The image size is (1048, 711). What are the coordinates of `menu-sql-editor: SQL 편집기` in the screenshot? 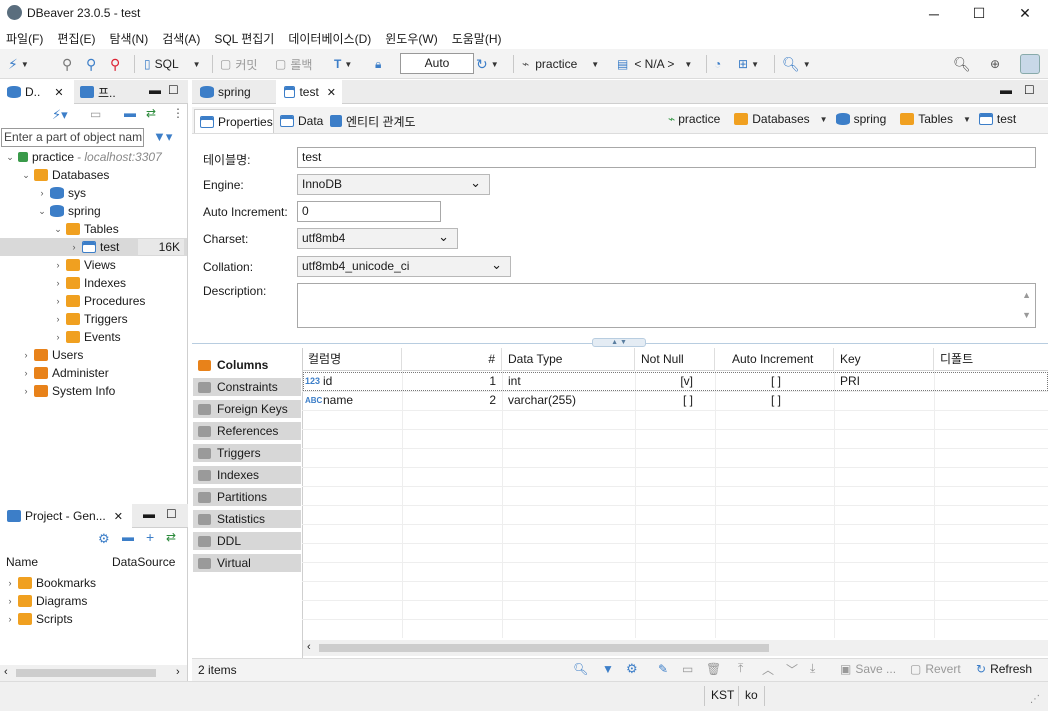 It's located at (244, 38).